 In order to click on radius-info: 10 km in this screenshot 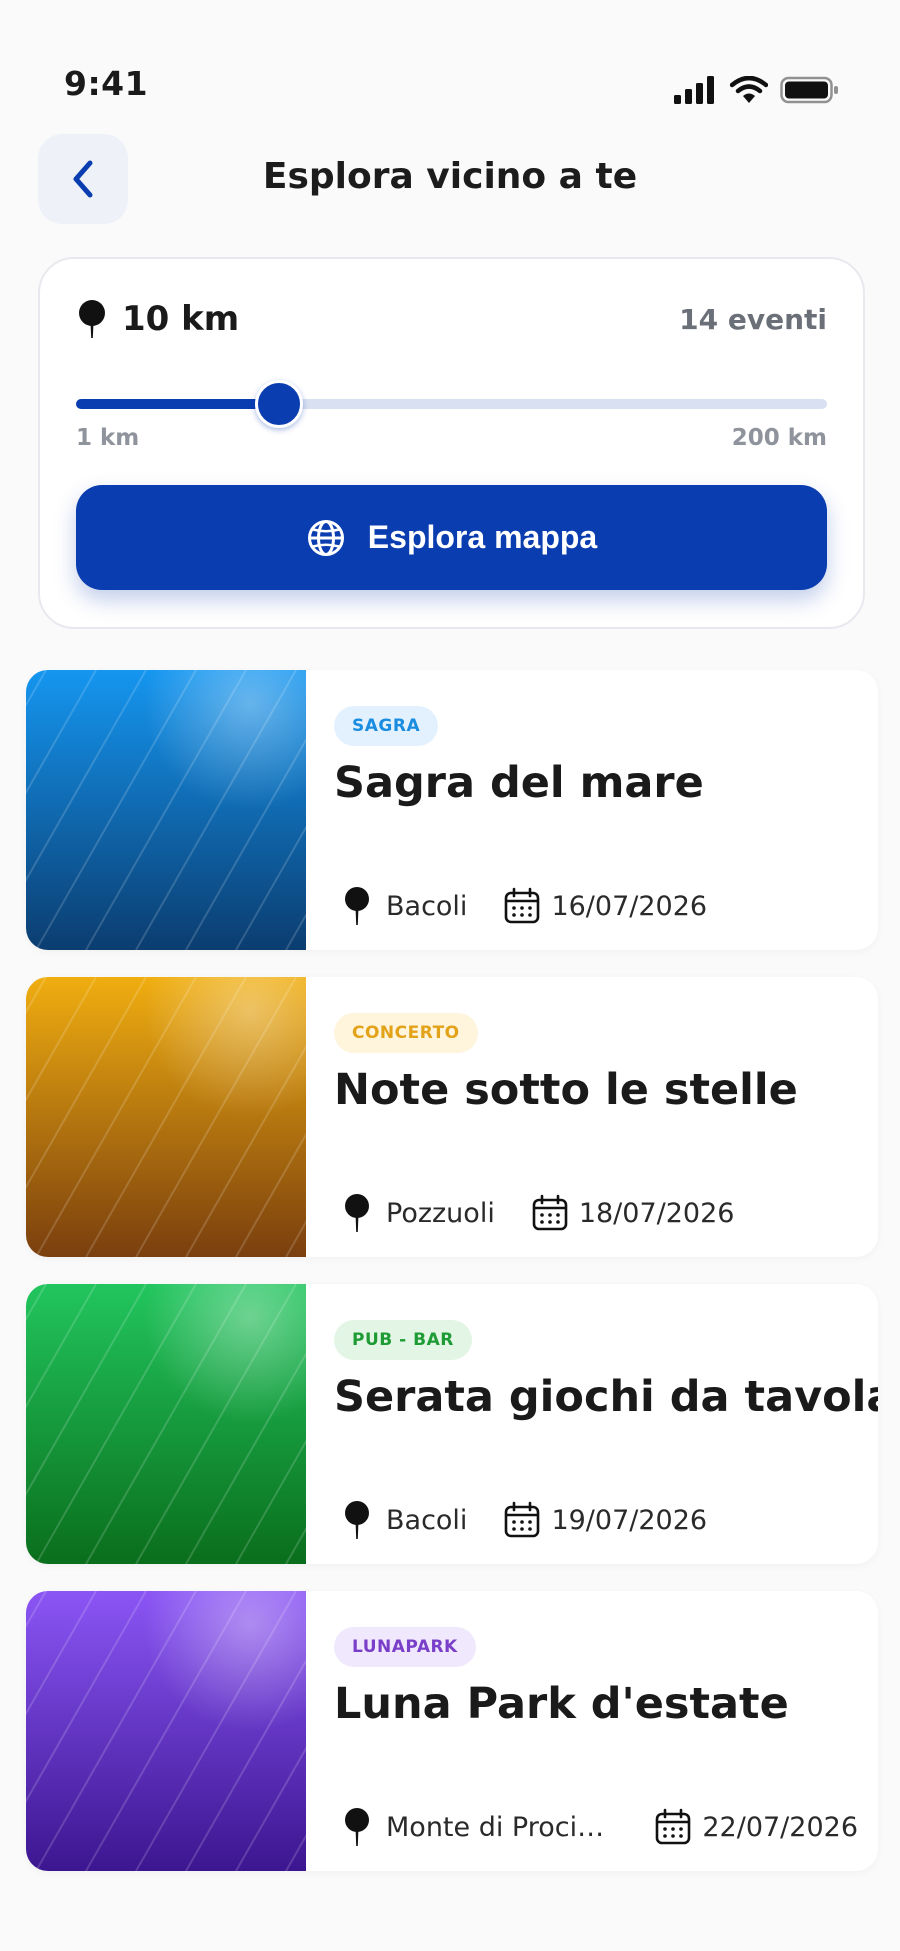, I will do `click(157, 319)`.